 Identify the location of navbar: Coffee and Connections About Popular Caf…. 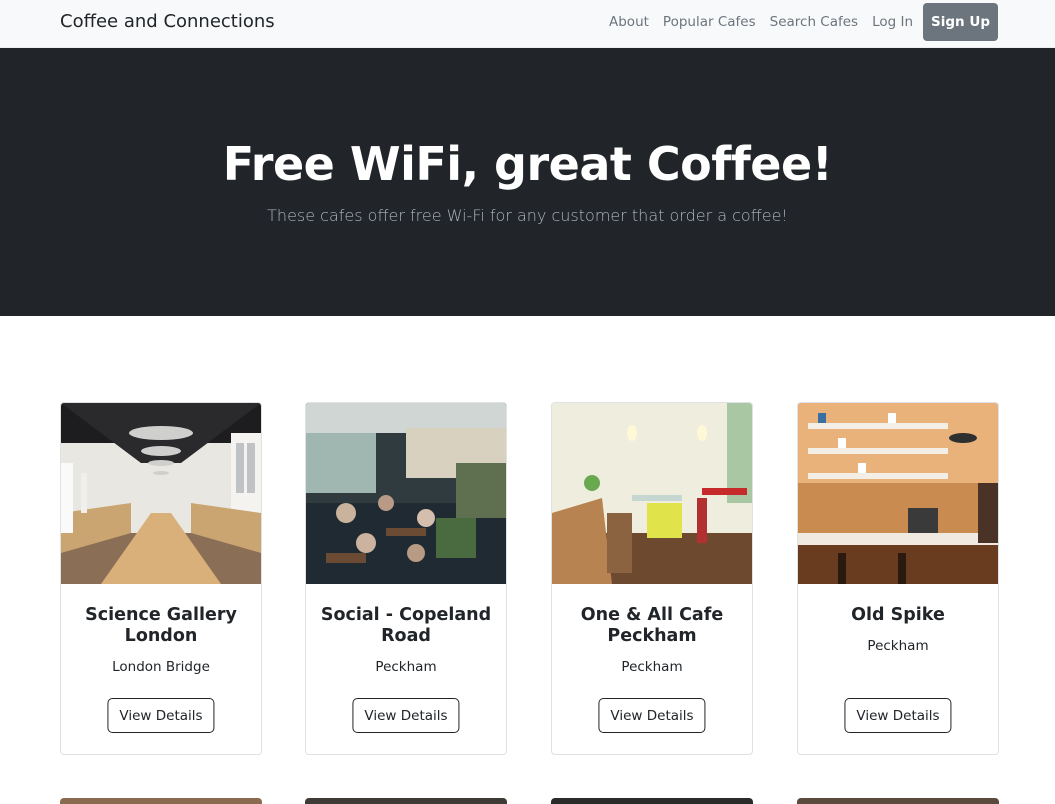
(527, 24).